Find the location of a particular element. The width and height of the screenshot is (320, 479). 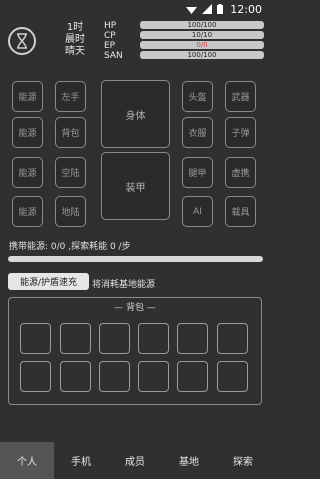

slot-armor: 装甲 is located at coordinates (135, 186).